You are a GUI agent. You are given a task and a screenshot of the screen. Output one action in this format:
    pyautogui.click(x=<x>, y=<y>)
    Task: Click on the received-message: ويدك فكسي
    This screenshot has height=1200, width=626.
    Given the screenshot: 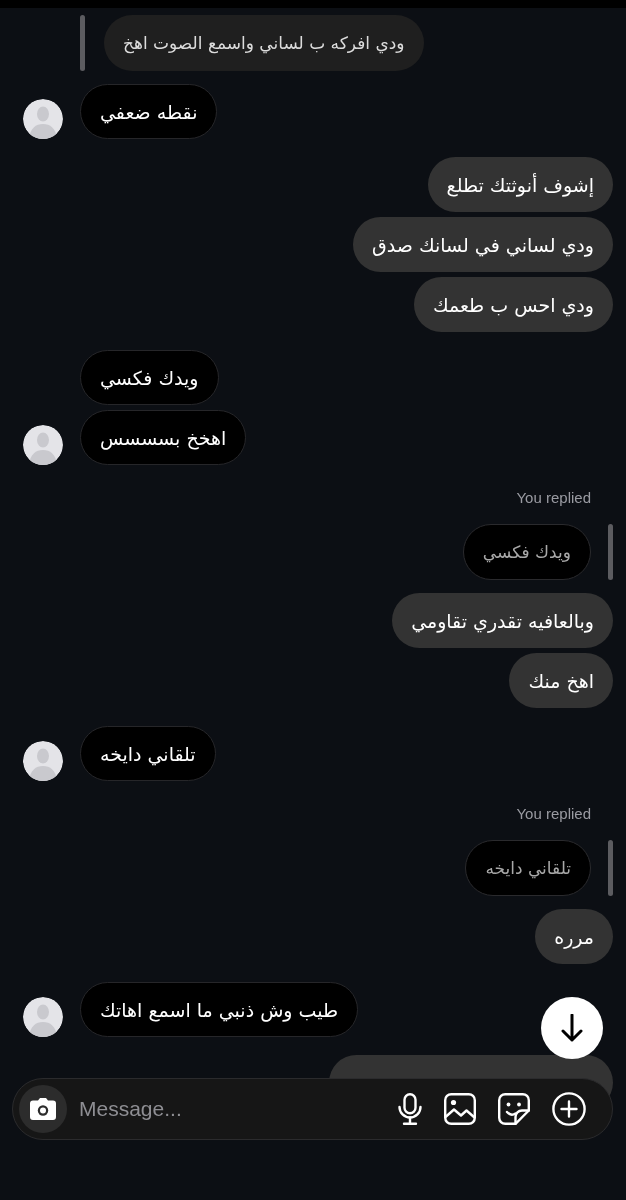 What is the action you would take?
    pyautogui.click(x=149, y=377)
    